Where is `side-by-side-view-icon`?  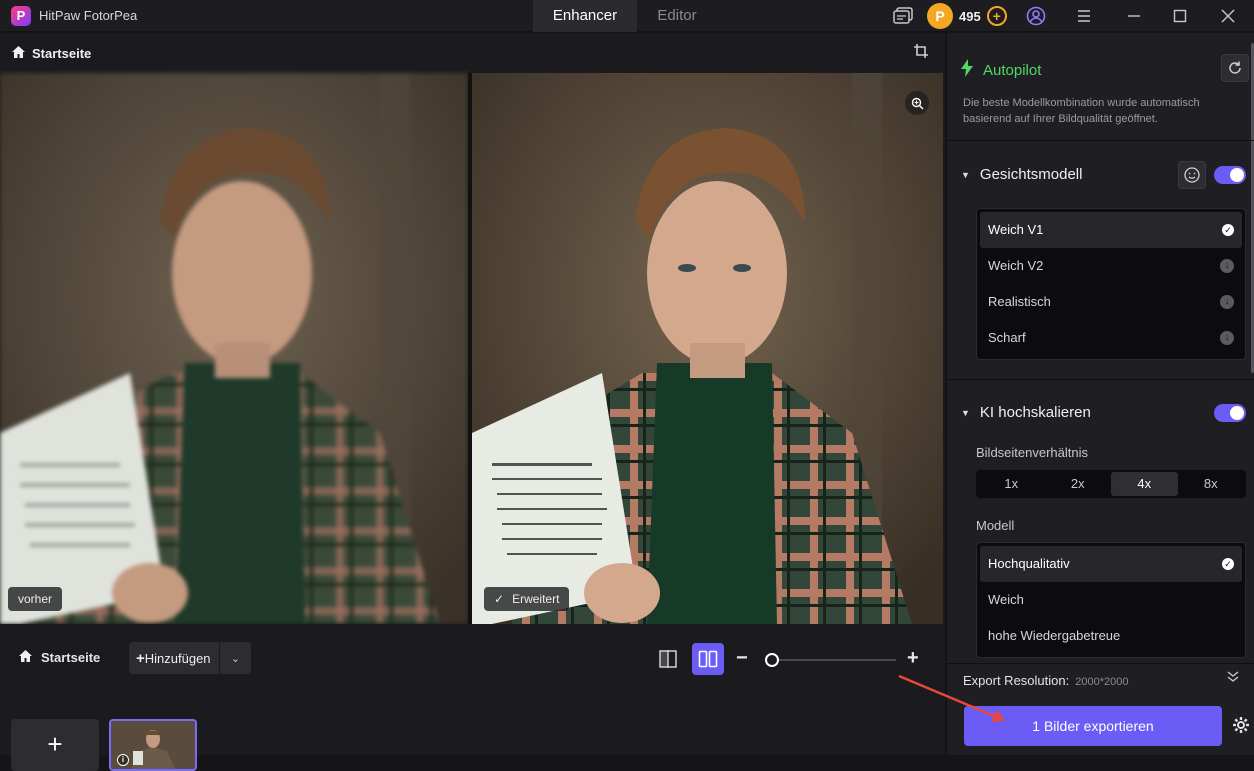
side-by-side-view-icon is located at coordinates (708, 659).